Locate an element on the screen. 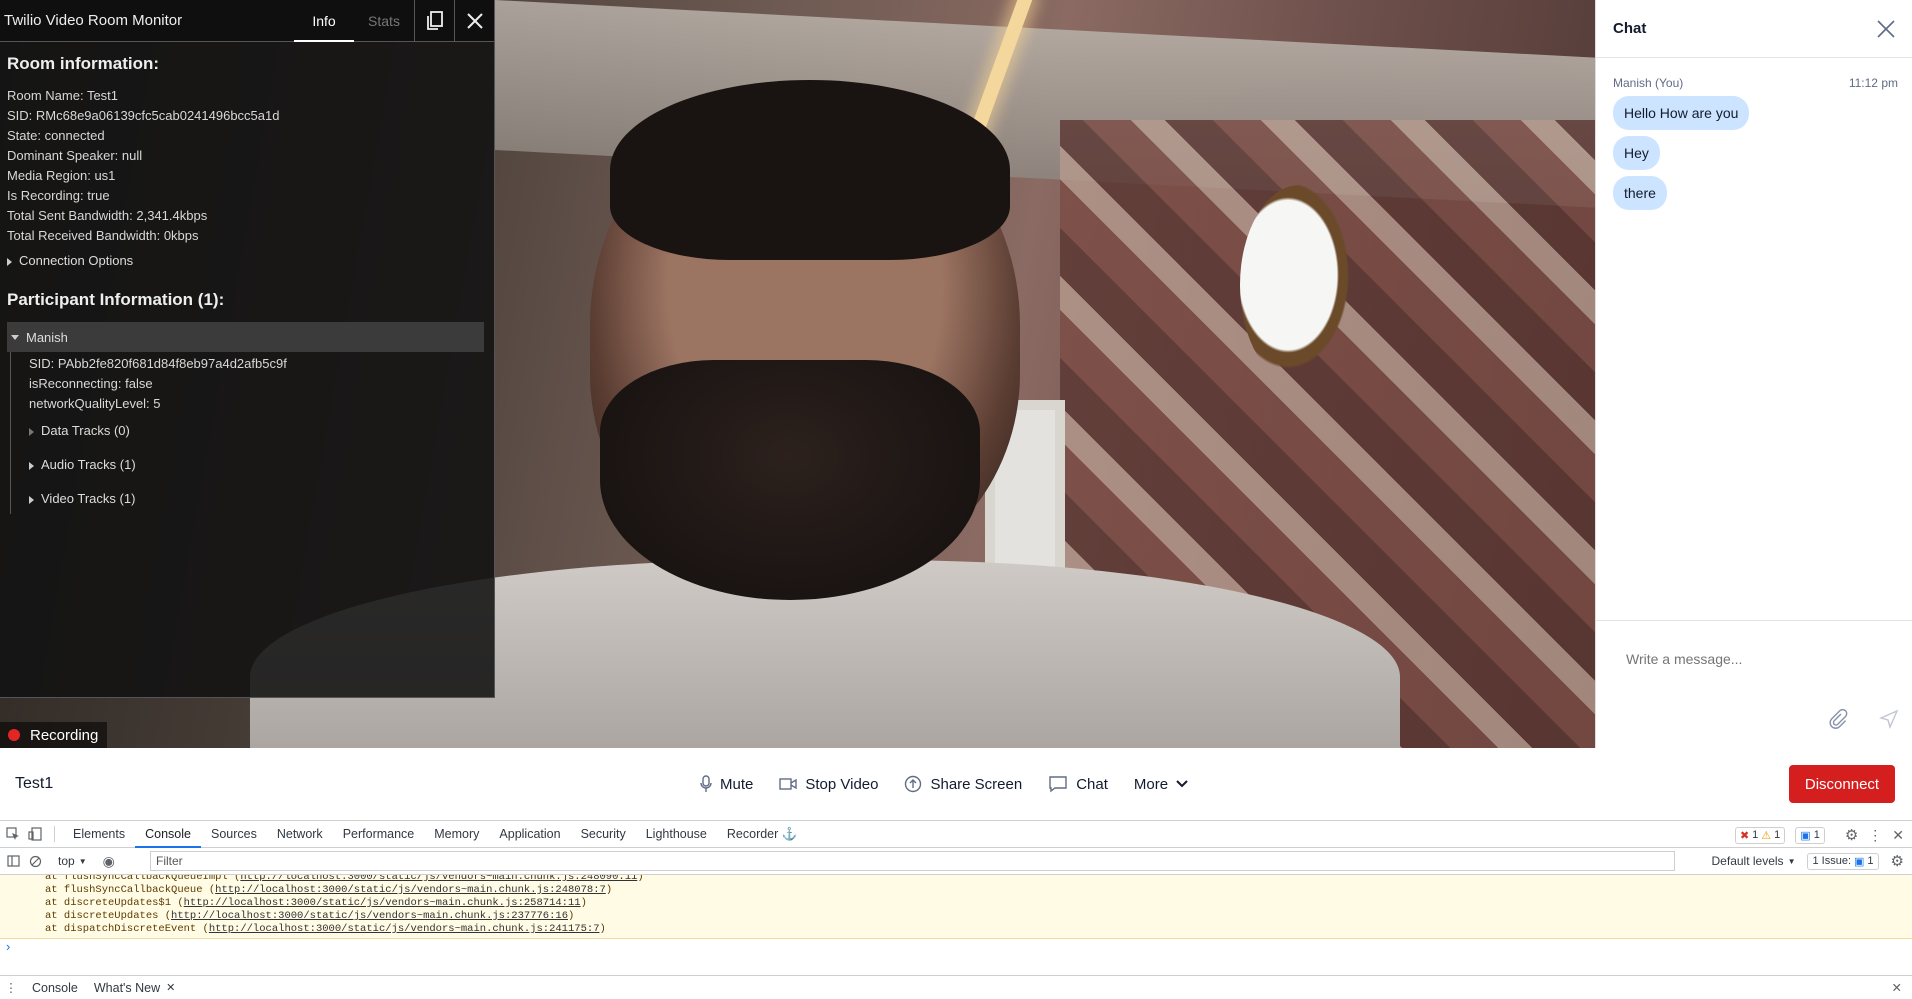  tab-application: Application is located at coordinates (529, 834).